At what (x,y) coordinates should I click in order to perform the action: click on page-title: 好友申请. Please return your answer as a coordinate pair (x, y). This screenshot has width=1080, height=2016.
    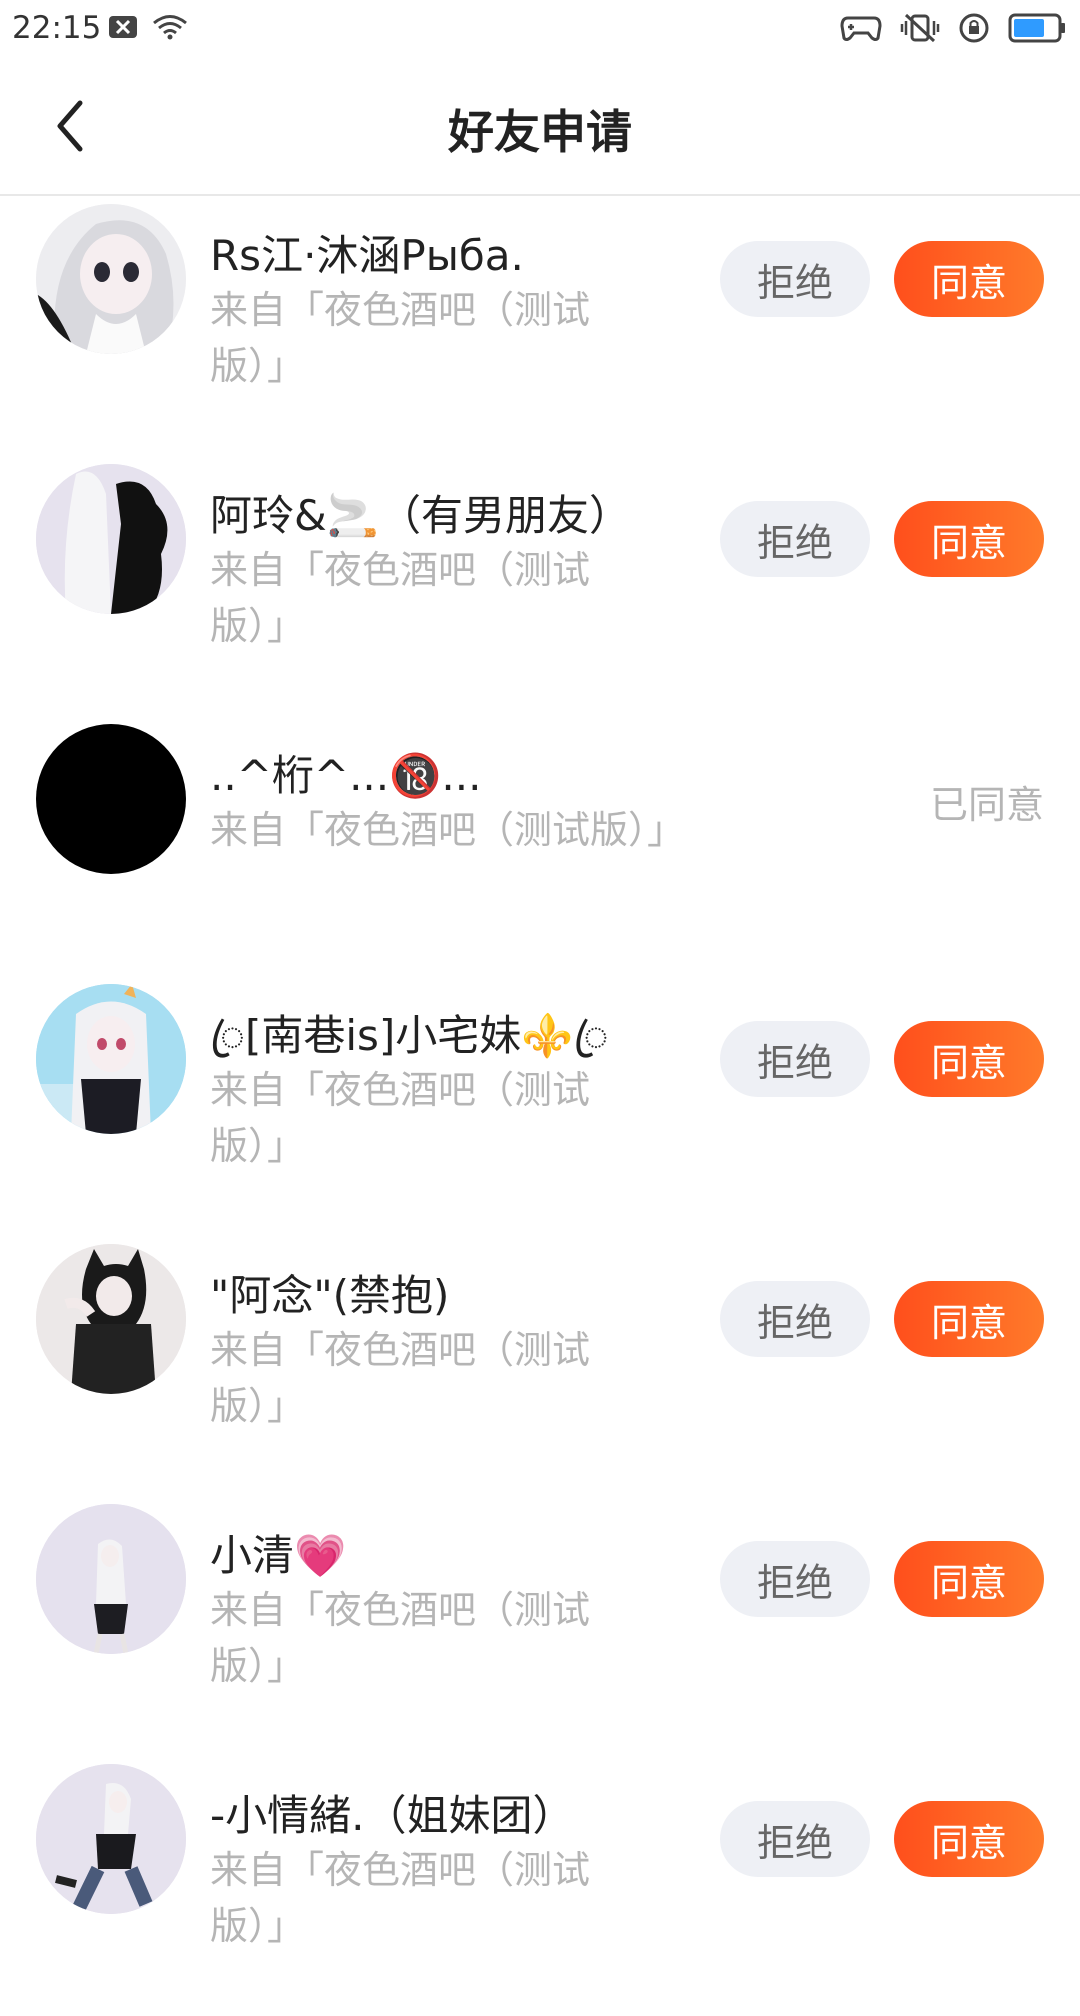
    Looking at the image, I should click on (540, 132).